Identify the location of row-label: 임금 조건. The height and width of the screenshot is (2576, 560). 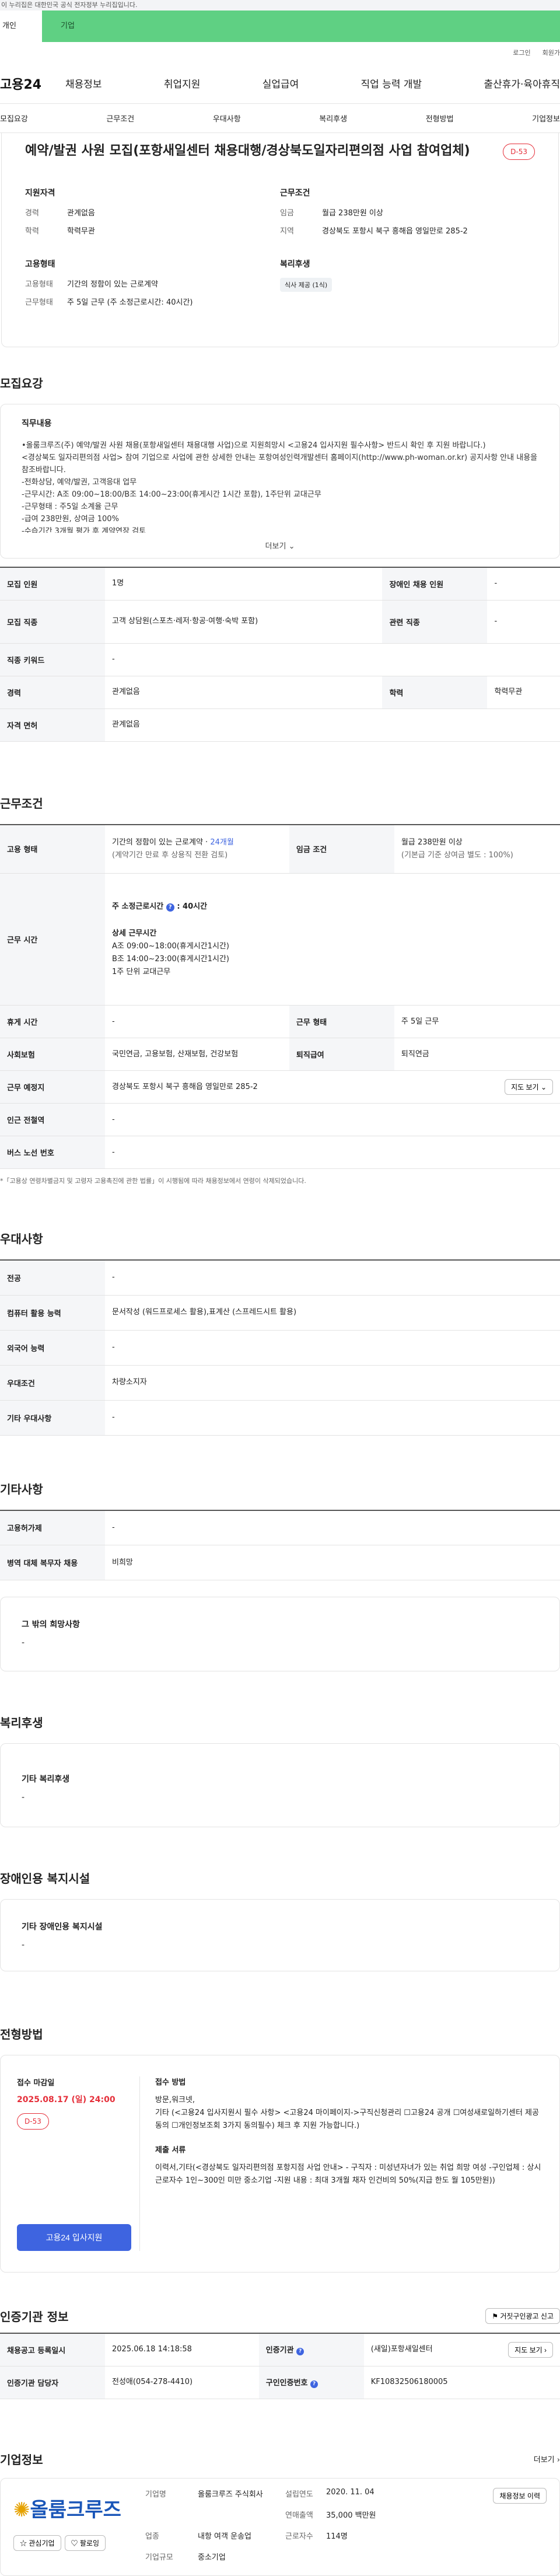
(342, 849).